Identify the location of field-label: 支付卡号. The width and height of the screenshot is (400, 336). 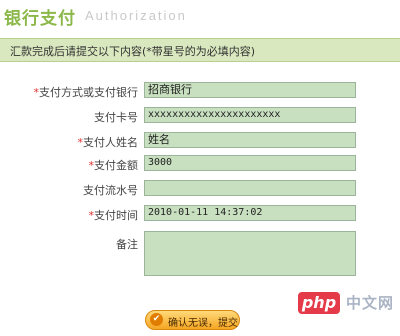
(116, 117).